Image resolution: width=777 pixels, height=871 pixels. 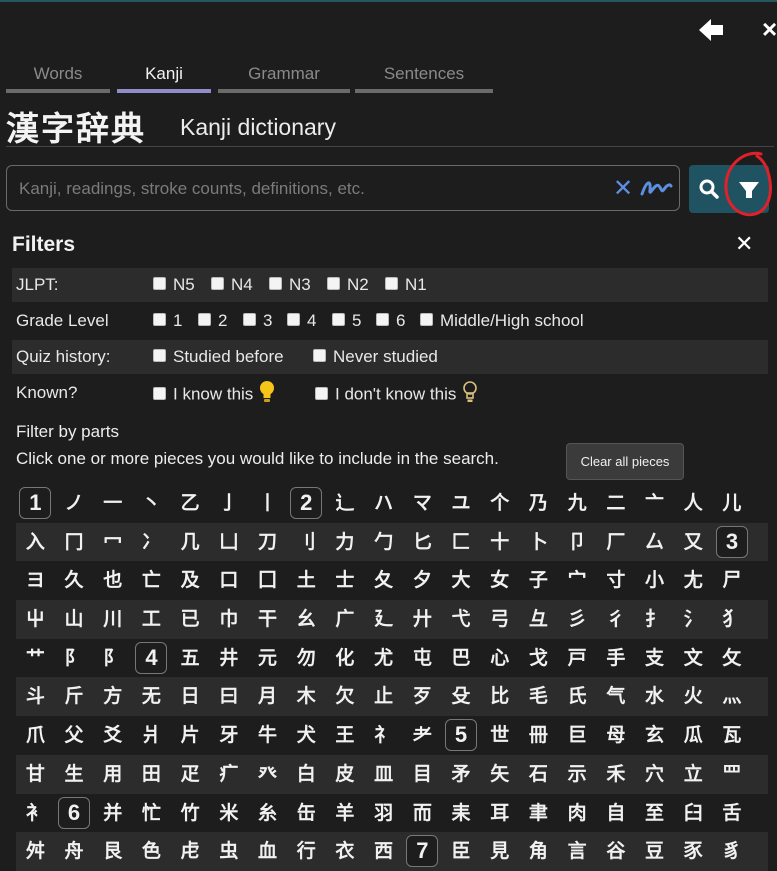 What do you see at coordinates (306, 851) in the screenshot?
I see `radical-piece: 行` at bounding box center [306, 851].